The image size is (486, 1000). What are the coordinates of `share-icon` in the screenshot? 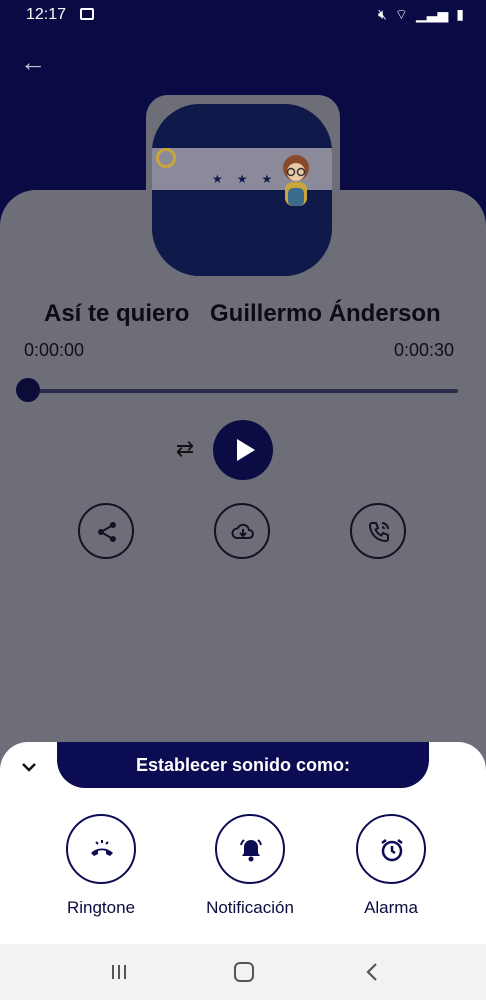 It's located at (107, 532).